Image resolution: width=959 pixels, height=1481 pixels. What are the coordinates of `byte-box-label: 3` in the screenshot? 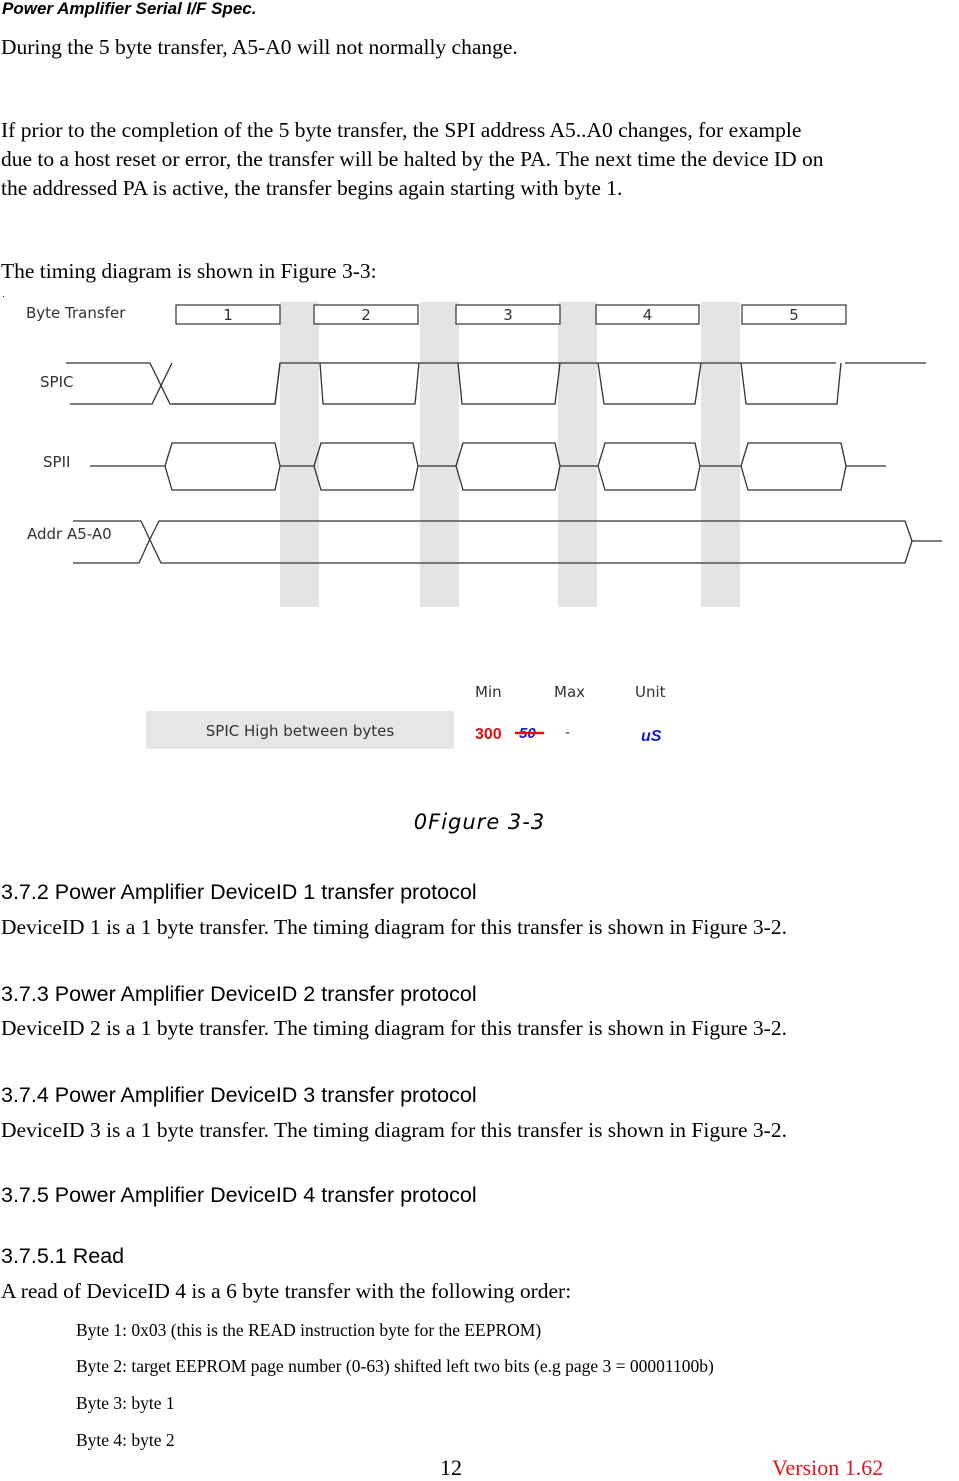 It's located at (508, 315).